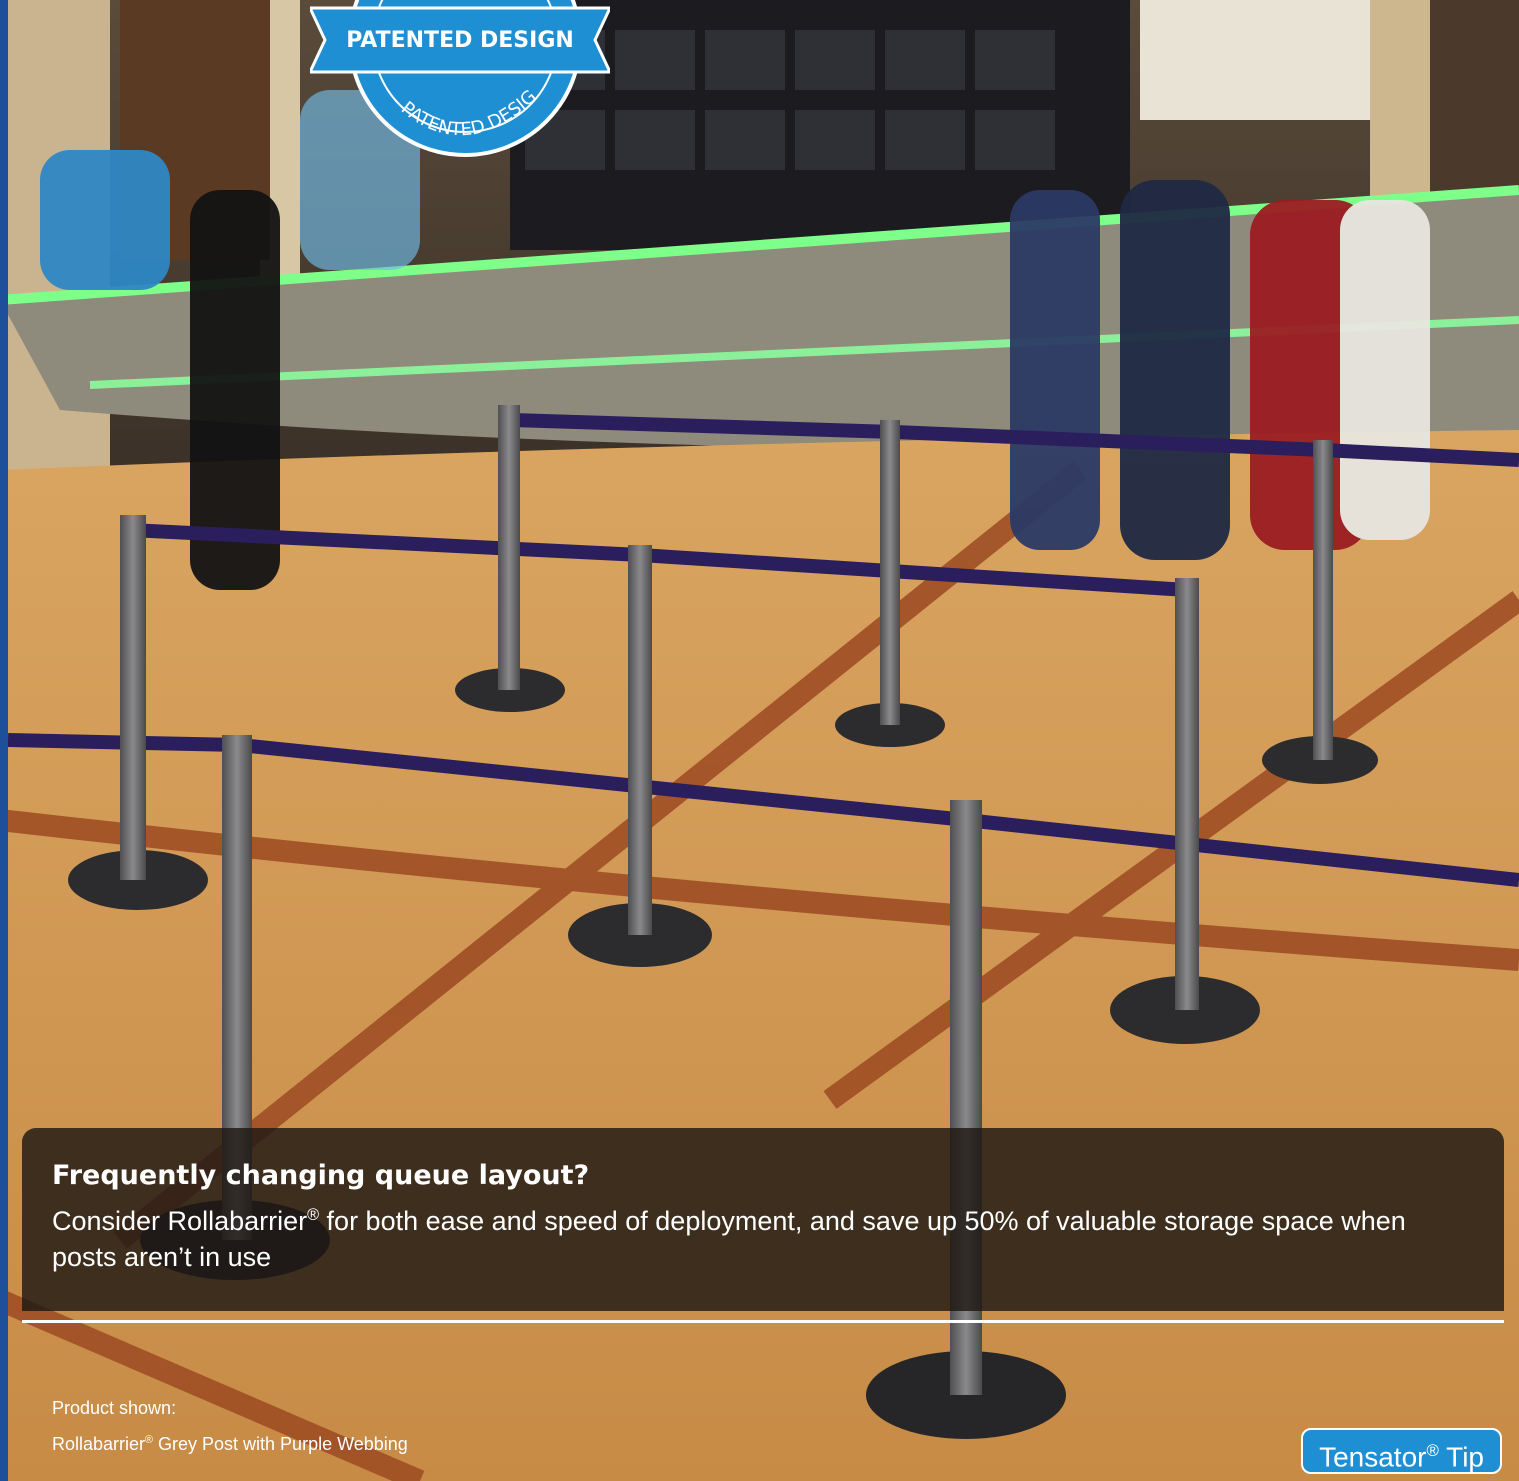 The width and height of the screenshot is (1519, 1481). Describe the element at coordinates (763, 1321) in the screenshot. I see `divider-line` at that location.